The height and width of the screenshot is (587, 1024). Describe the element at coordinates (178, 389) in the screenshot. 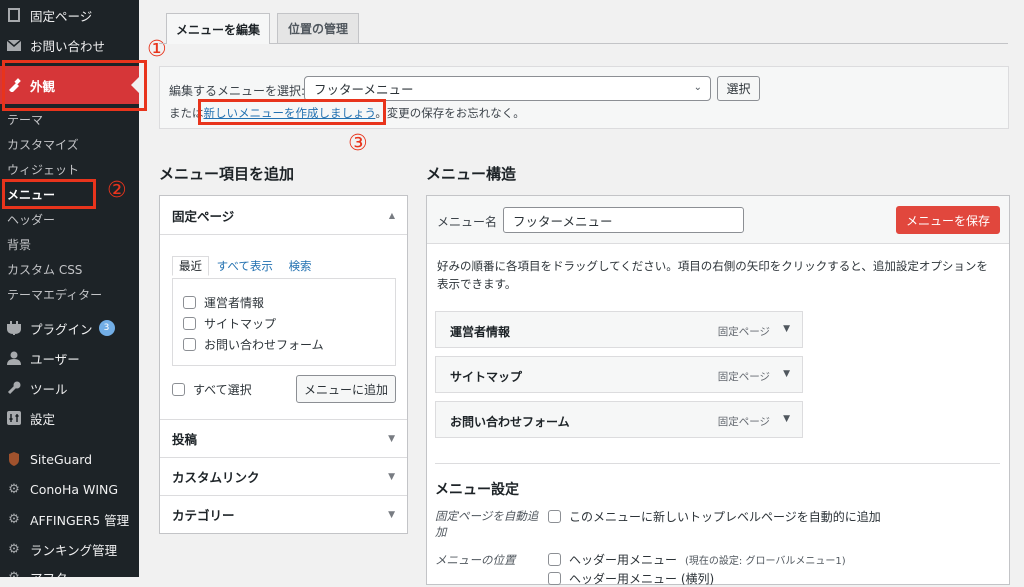

I see `select-all-checkbox` at that location.